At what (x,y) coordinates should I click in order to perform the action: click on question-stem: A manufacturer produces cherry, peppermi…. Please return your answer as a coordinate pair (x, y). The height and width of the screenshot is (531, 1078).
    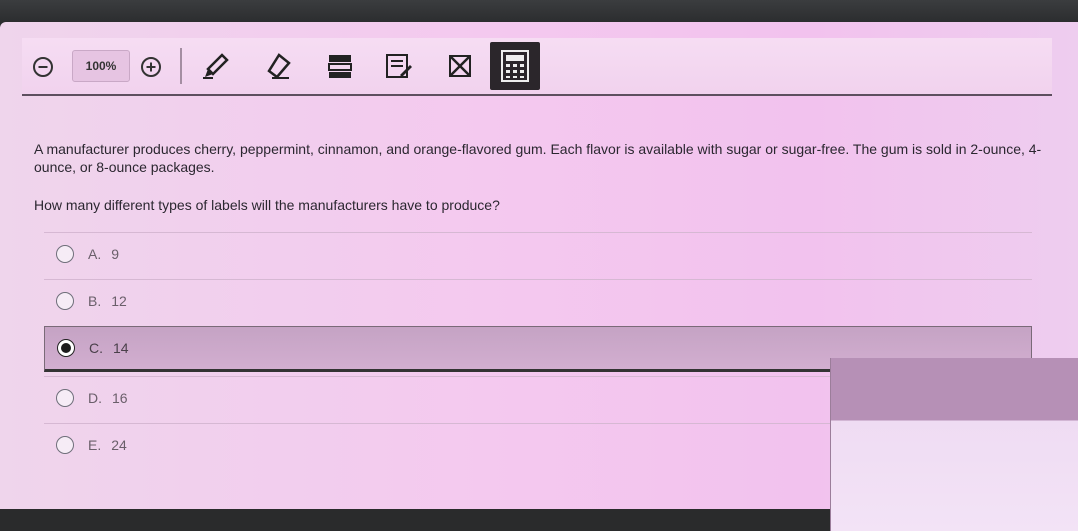
    Looking at the image, I should click on (538, 158).